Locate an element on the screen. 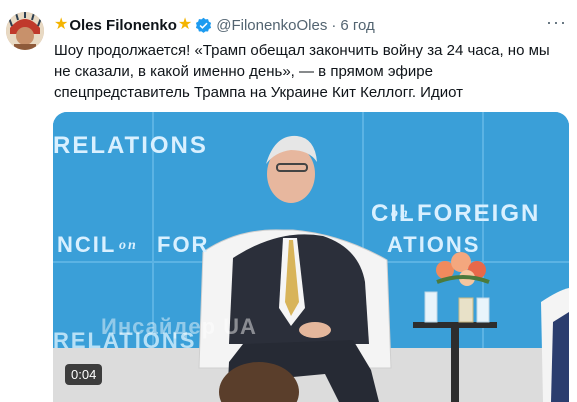 Image resolution: width=577 pixels, height=402 pixels. backdrop-text: ATIONS is located at coordinates (434, 244).